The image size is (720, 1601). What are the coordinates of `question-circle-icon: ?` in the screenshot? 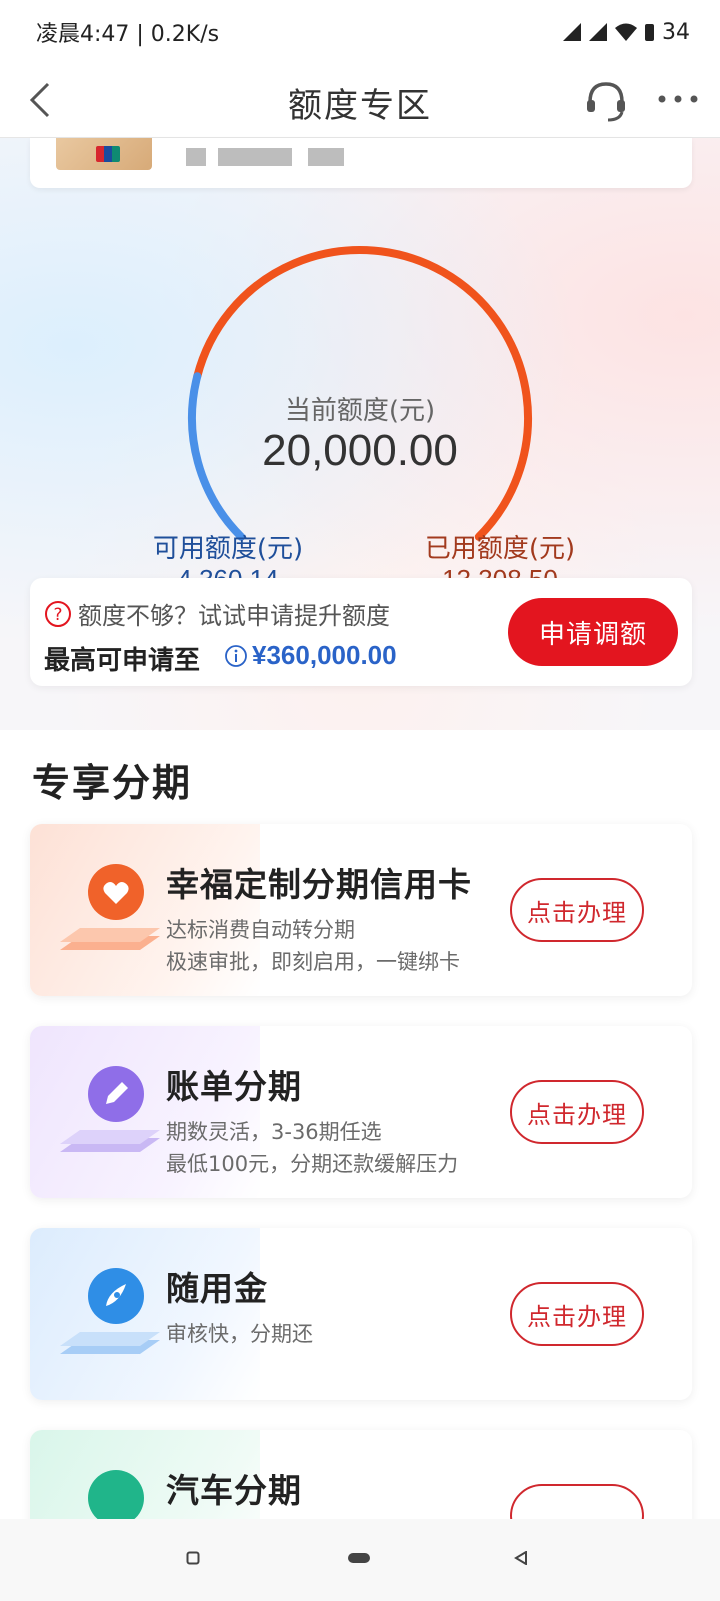 It's located at (58, 614).